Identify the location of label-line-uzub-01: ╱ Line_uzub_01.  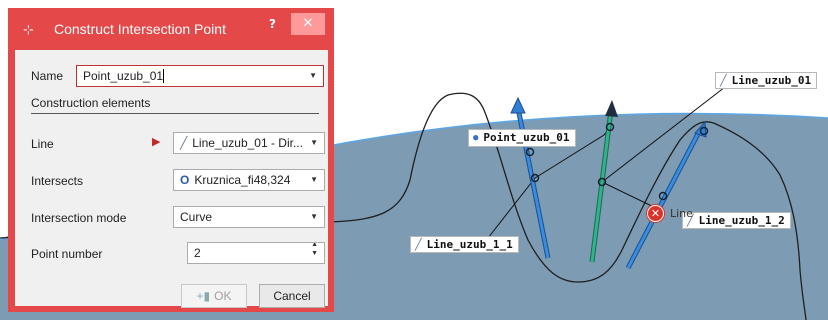
(766, 80).